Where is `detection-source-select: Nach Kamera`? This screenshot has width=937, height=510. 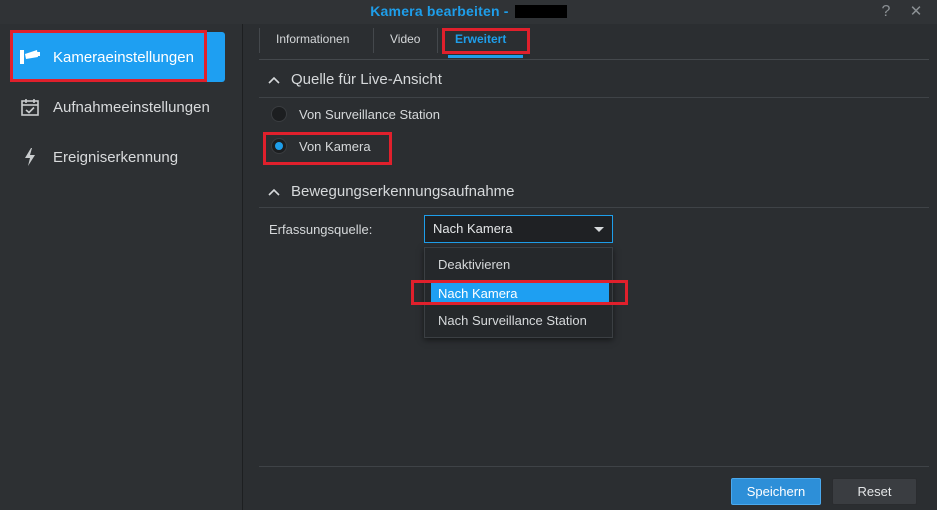
detection-source-select: Nach Kamera is located at coordinates (518, 229).